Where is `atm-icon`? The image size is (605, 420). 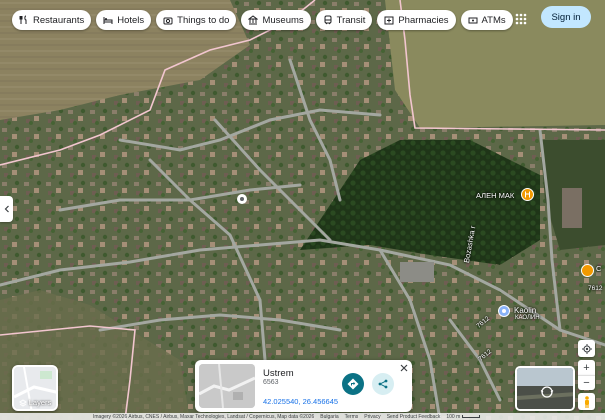 atm-icon is located at coordinates (473, 20).